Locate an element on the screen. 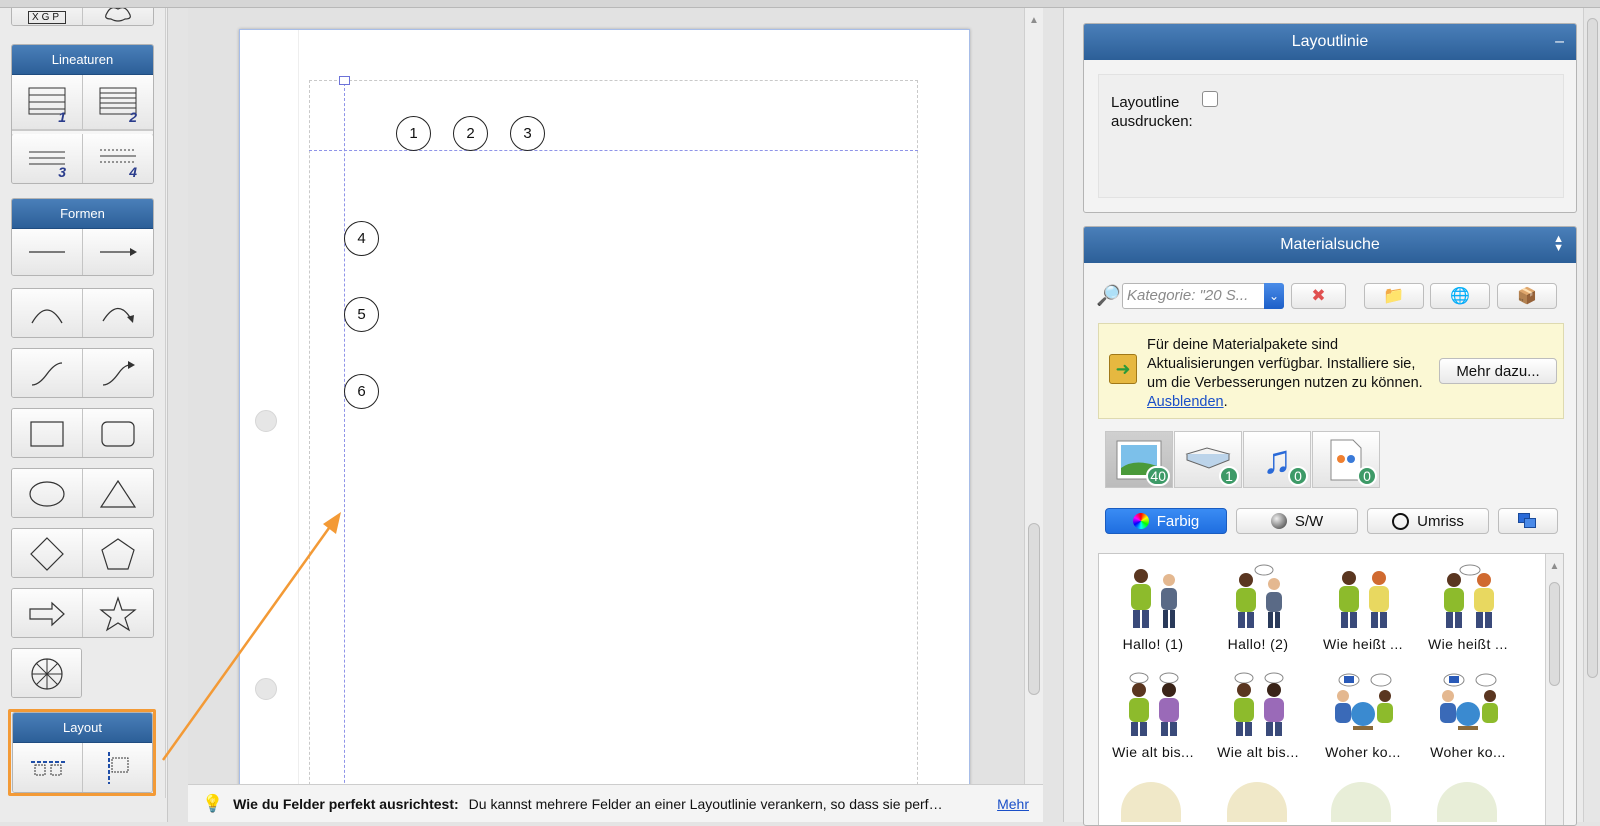 The height and width of the screenshot is (826, 1600). result-item: Hallo! (2) is located at coordinates (1258, 608).